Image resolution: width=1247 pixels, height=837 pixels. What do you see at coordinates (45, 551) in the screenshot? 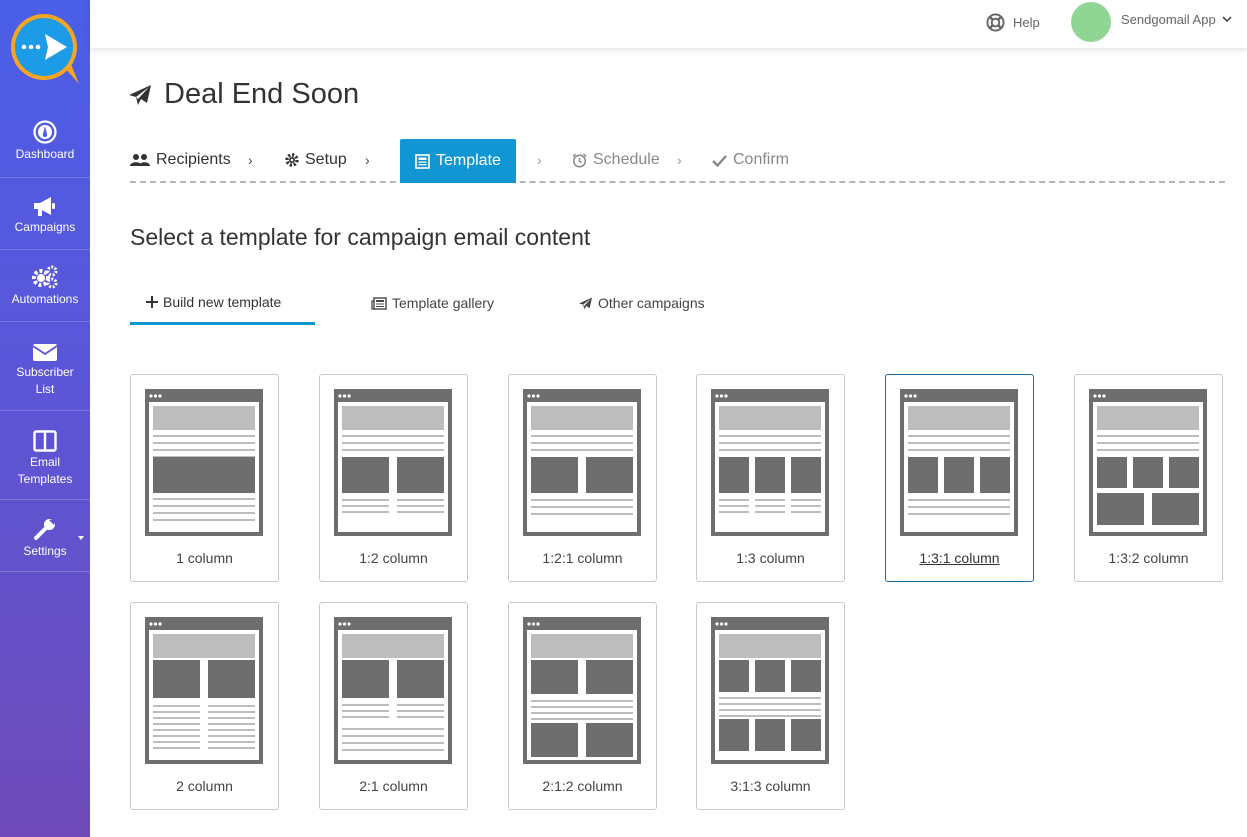
I see `sidebar-item-label: Settings` at bounding box center [45, 551].